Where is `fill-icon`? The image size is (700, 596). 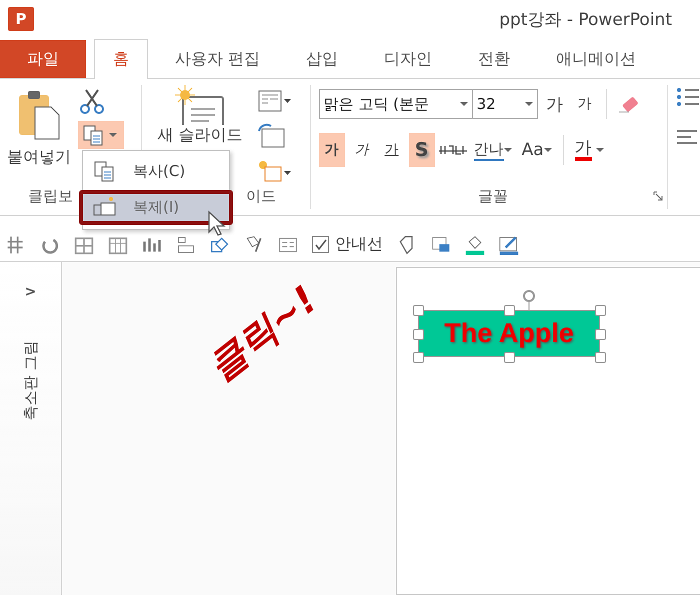
fill-icon is located at coordinates (475, 245).